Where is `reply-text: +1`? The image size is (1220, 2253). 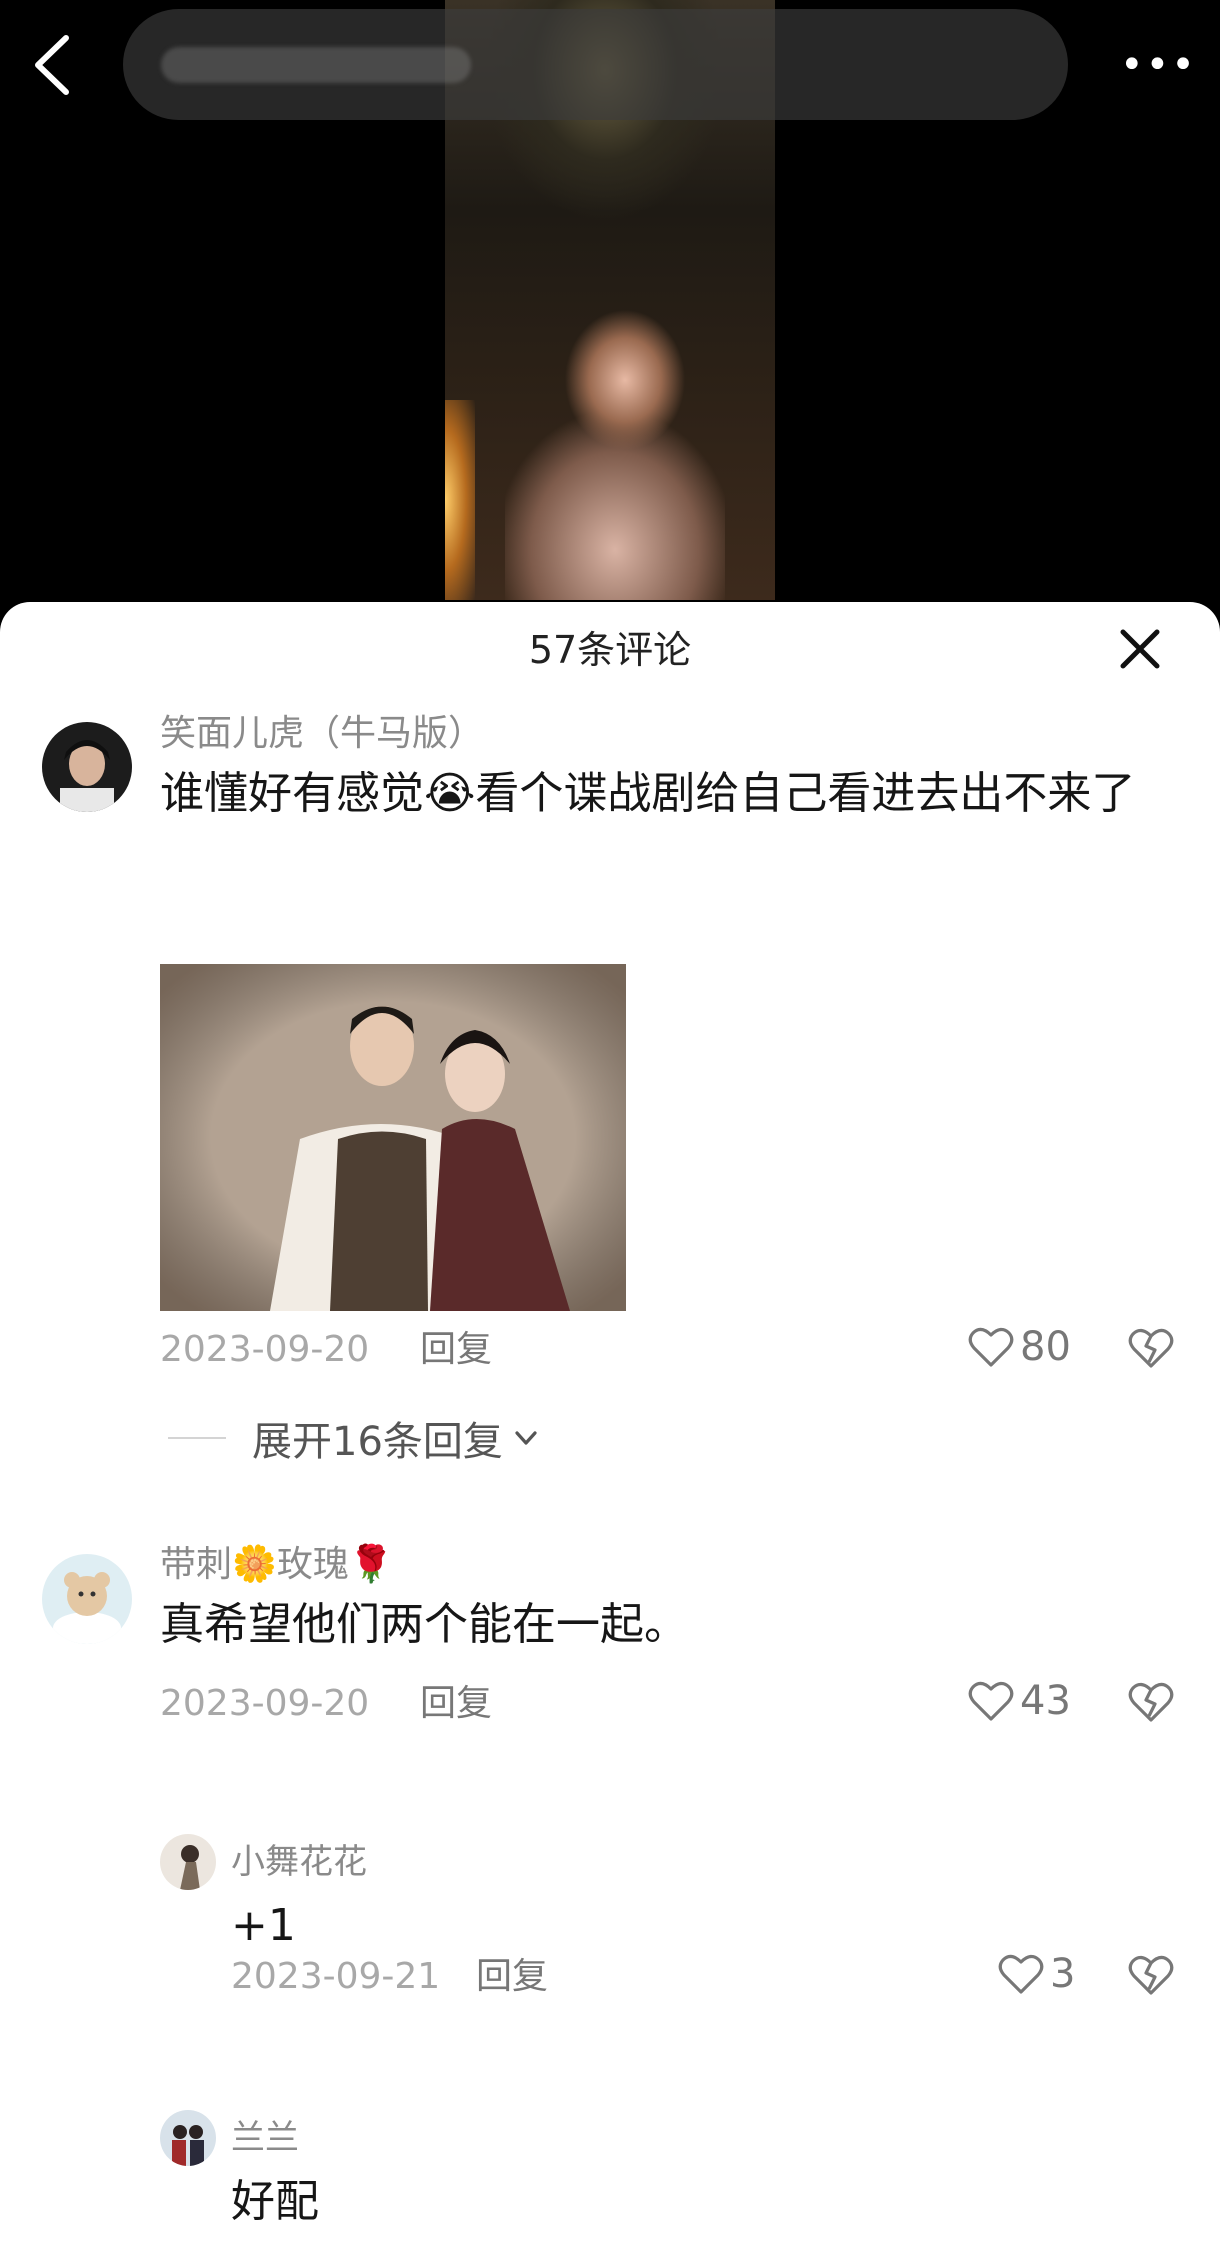
reply-text: +1 is located at coordinates (263, 1925).